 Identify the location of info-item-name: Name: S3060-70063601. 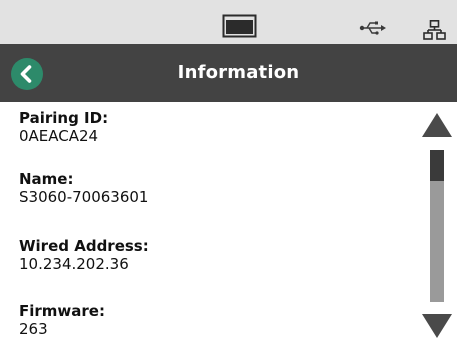
(83, 188).